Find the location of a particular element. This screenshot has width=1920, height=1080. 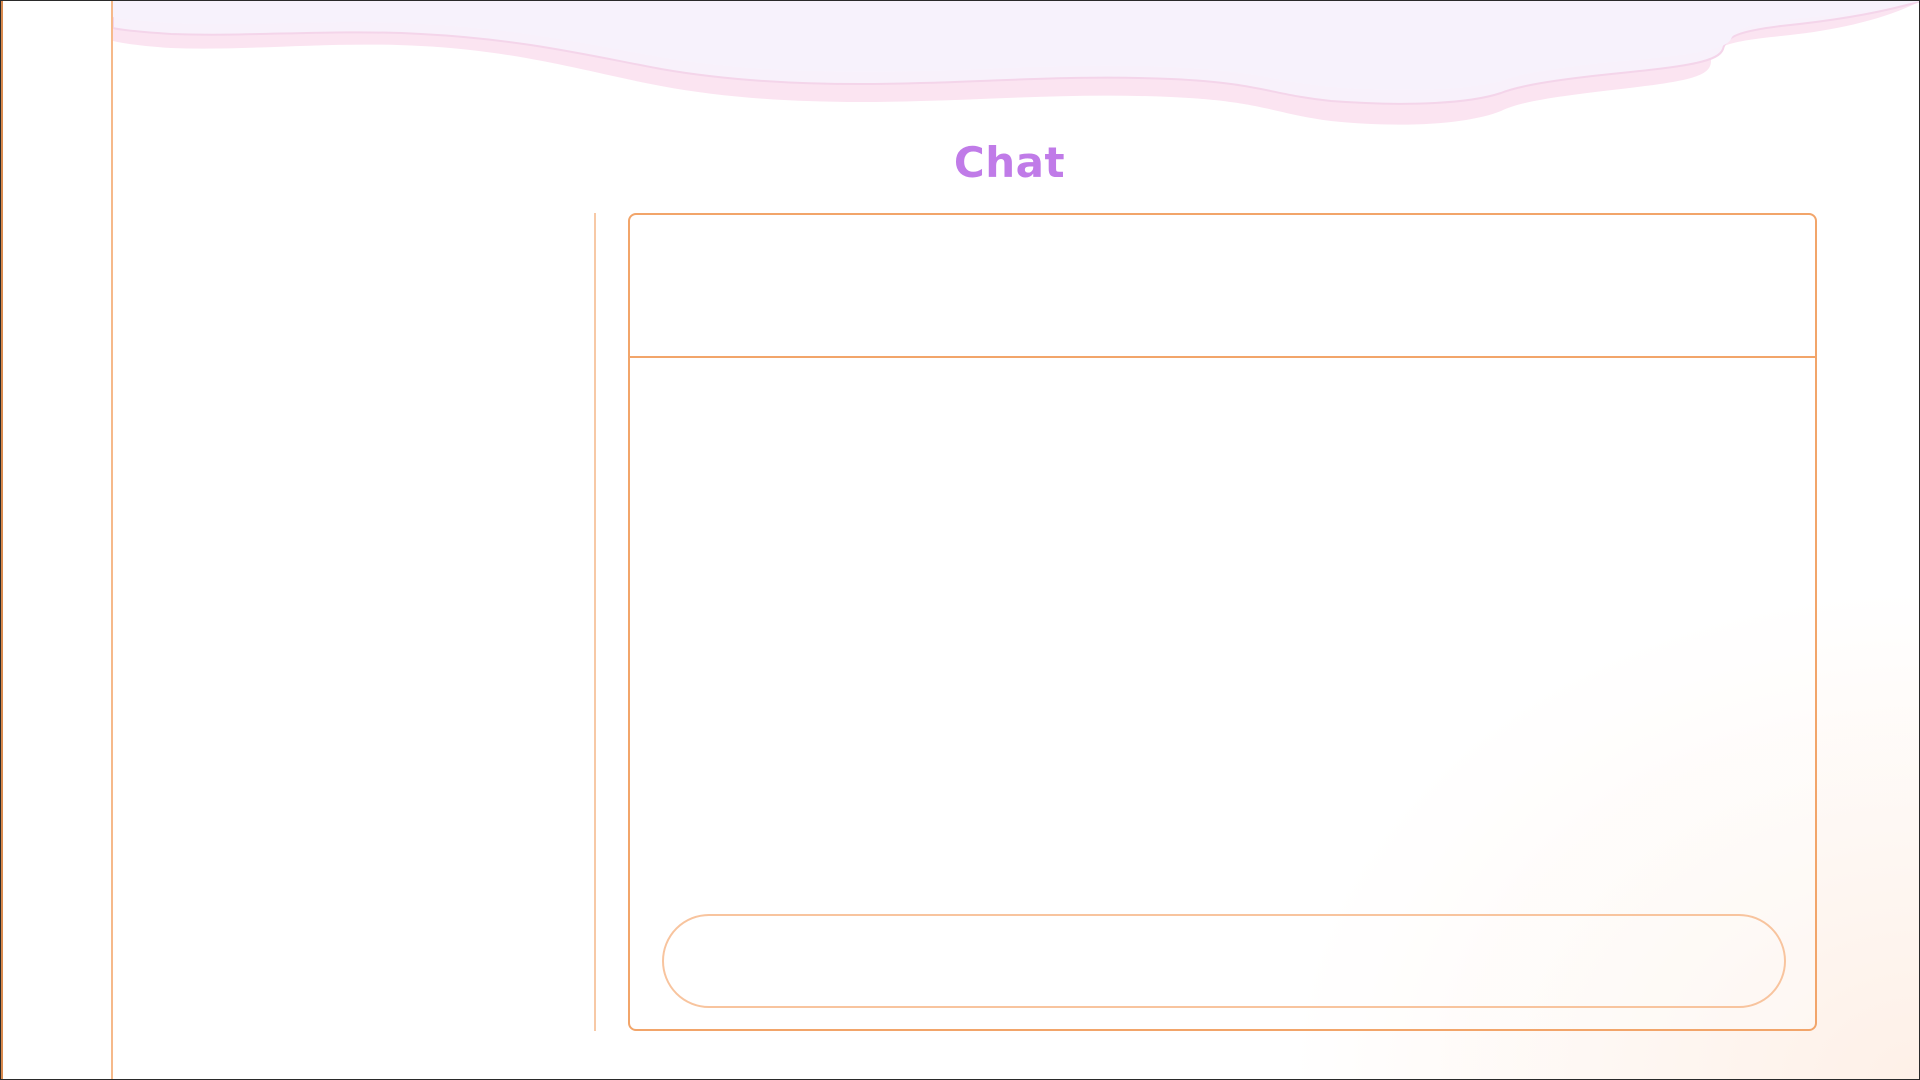

chat-header is located at coordinates (1222, 286).